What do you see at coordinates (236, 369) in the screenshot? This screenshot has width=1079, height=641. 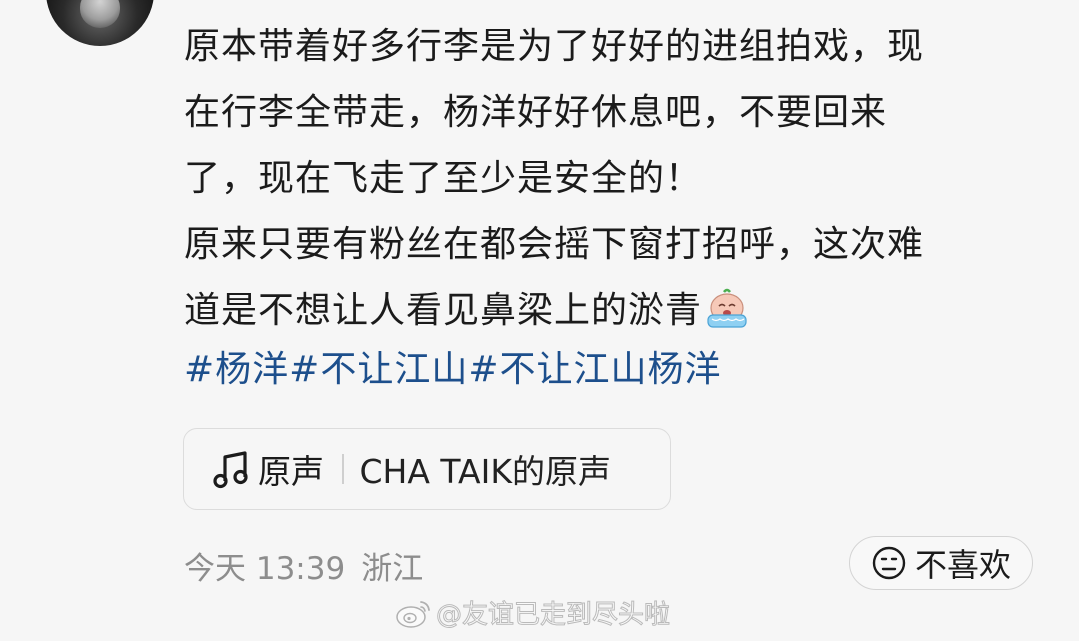 I see `hashtag-link: #杨洋` at bounding box center [236, 369].